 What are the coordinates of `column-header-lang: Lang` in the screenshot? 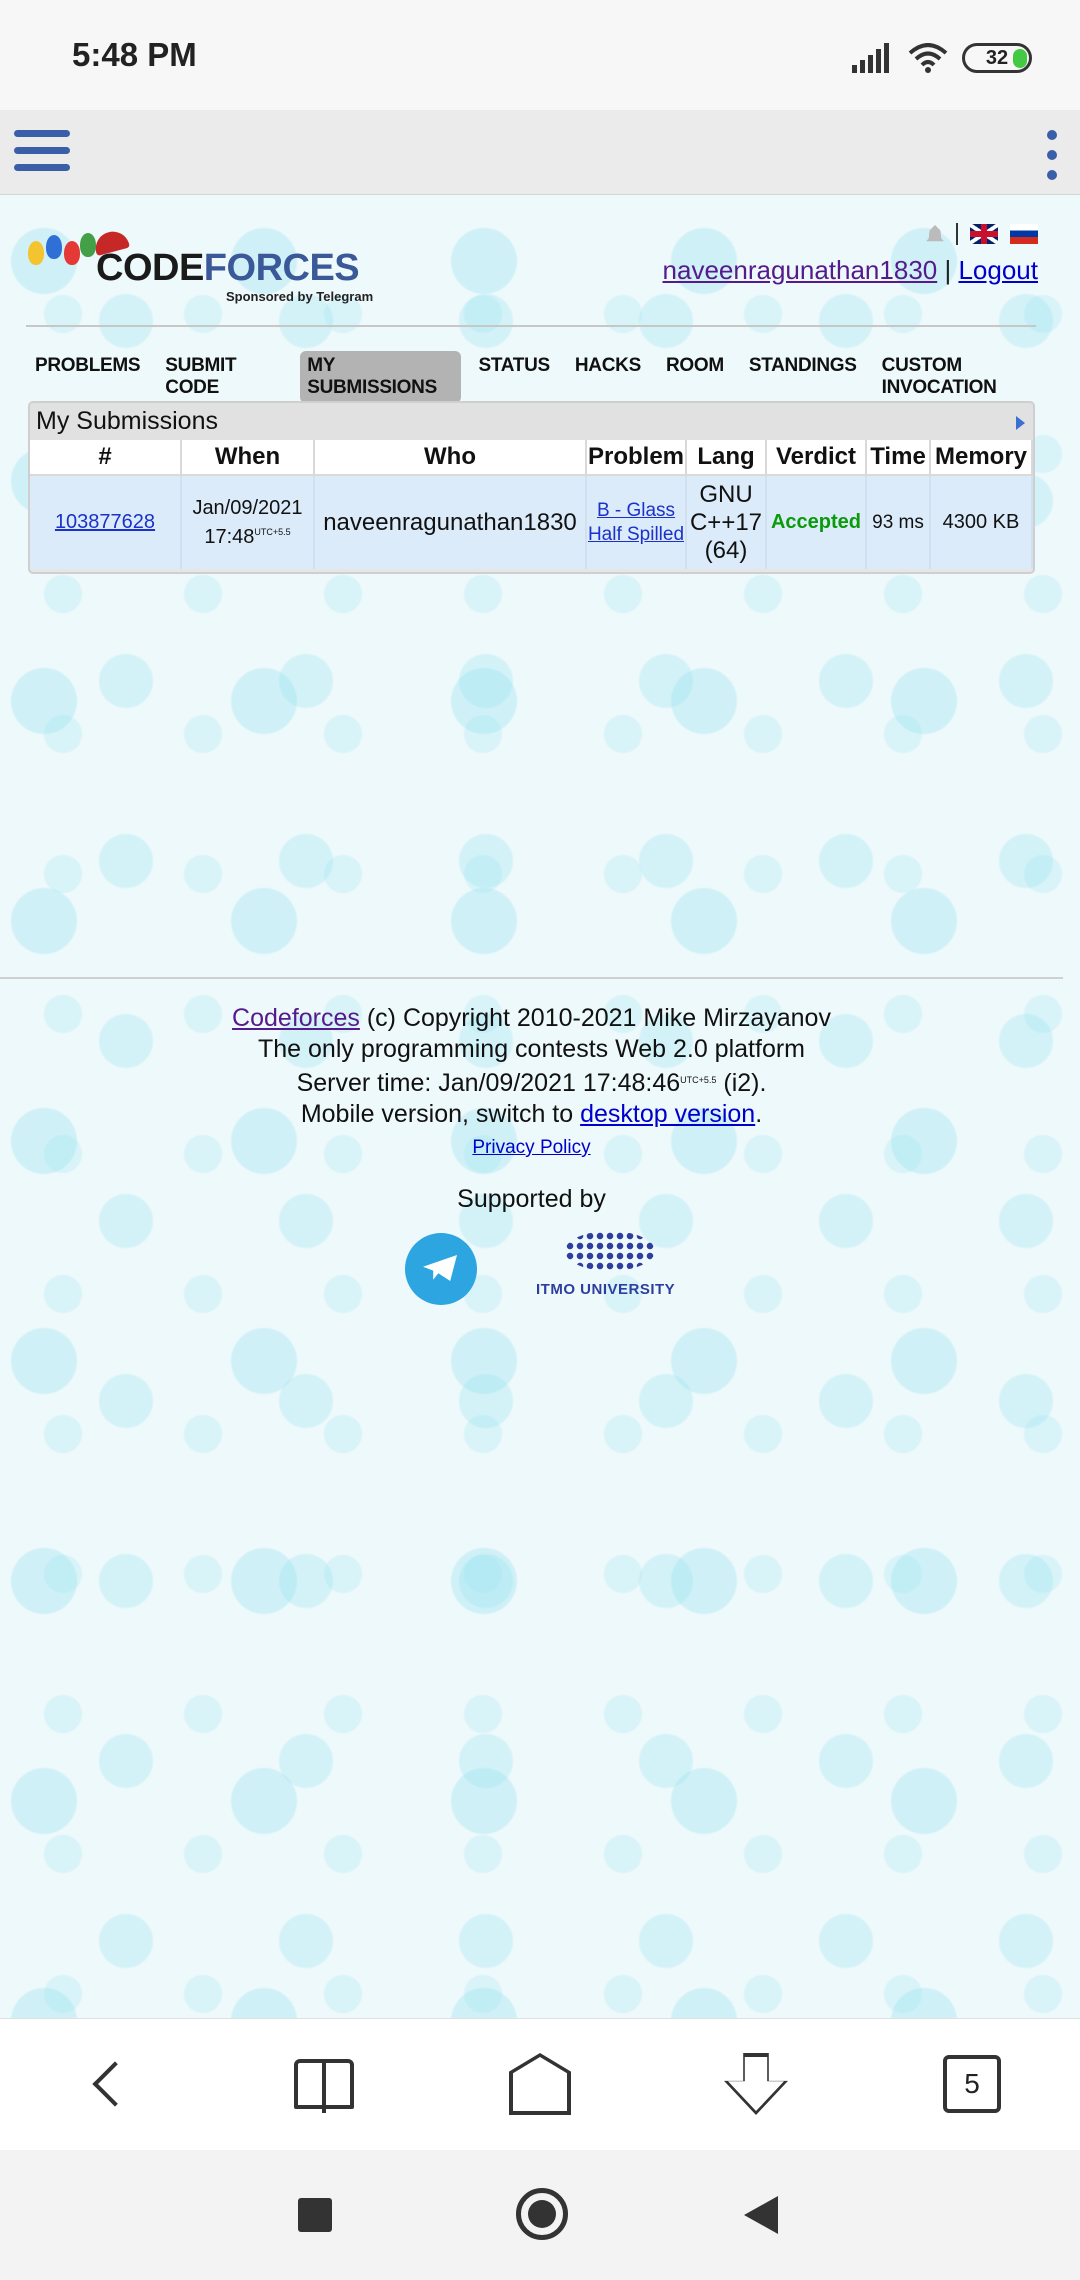 It's located at (726, 458).